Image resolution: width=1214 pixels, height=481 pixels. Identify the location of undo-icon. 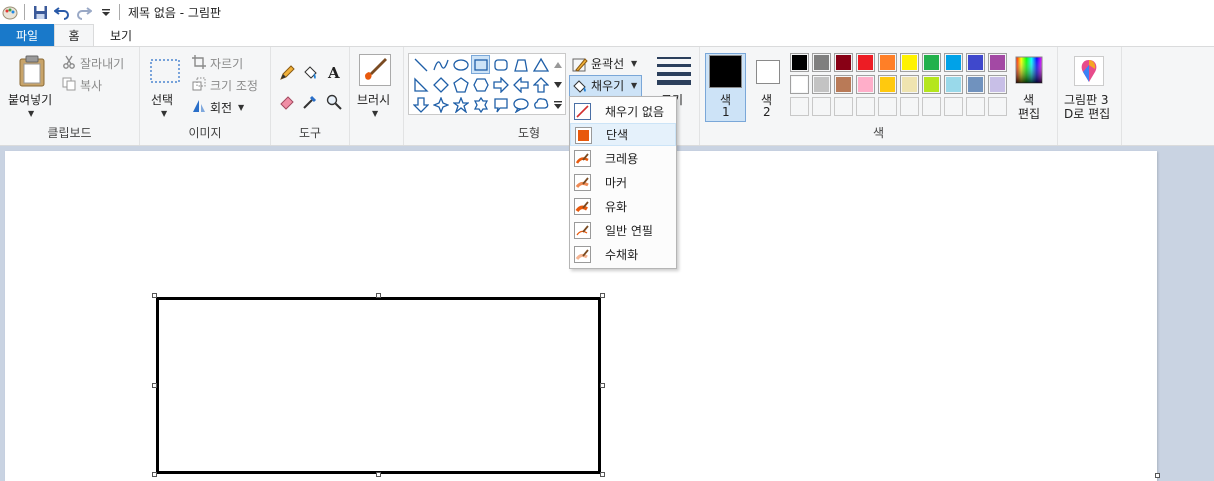
(62, 12).